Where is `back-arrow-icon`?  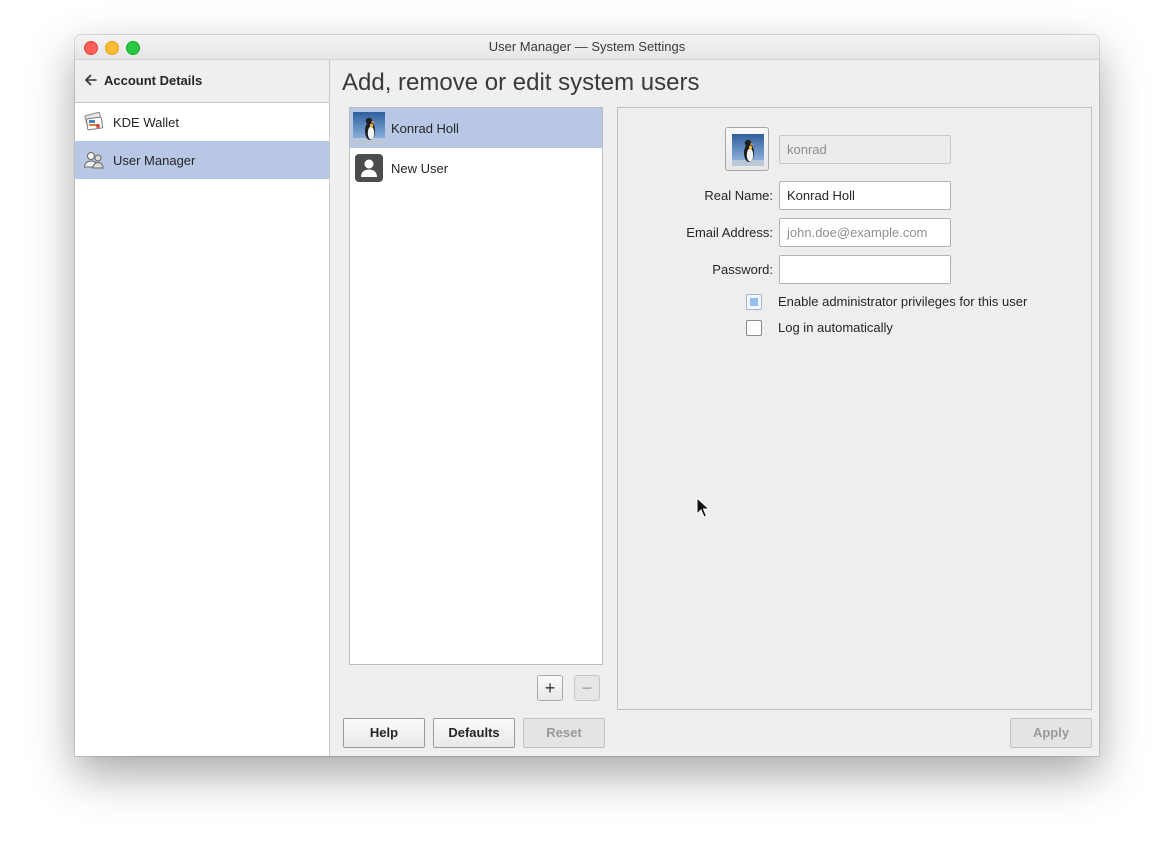 back-arrow-icon is located at coordinates (91, 80).